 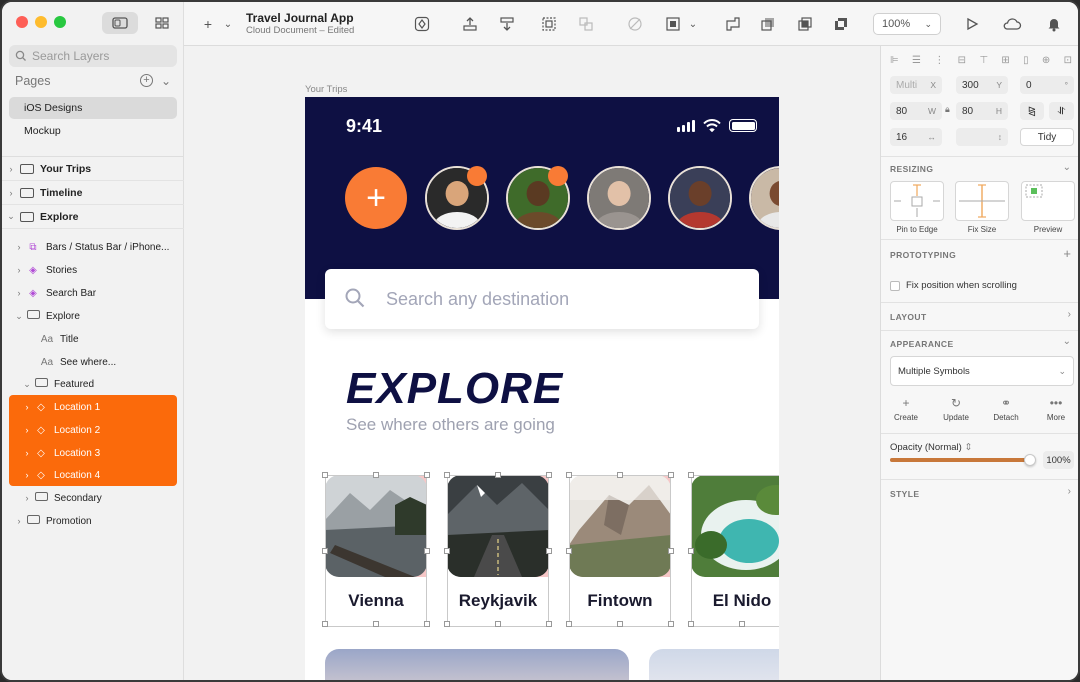 I want to click on cloud-icon, so click(x=1012, y=24).